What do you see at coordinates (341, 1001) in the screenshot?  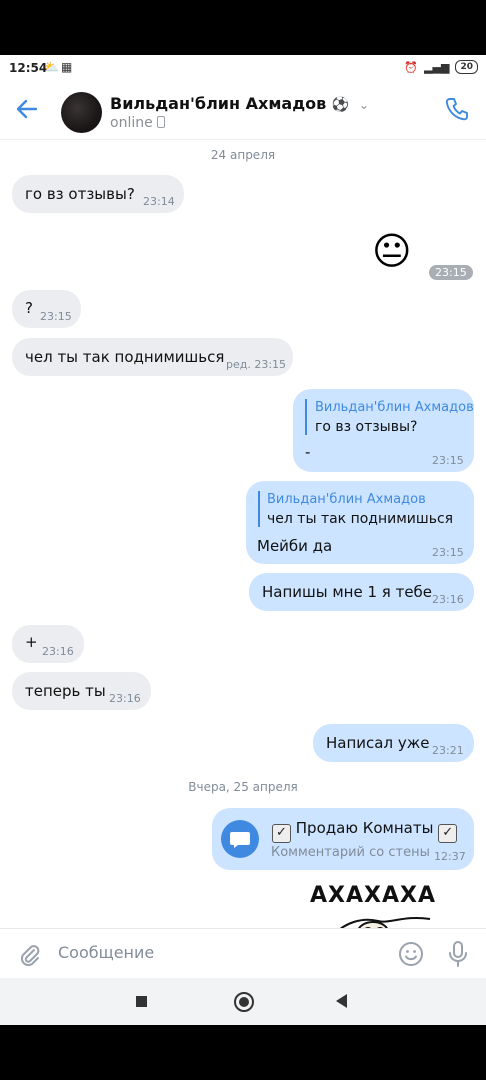 I see `back-button` at bounding box center [341, 1001].